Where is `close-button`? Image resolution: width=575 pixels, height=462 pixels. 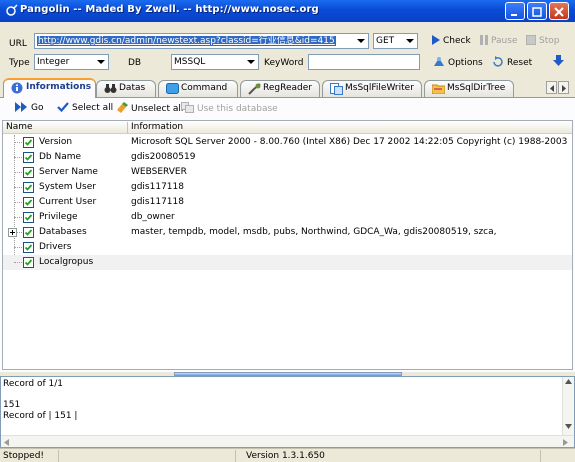 close-button is located at coordinates (559, 11).